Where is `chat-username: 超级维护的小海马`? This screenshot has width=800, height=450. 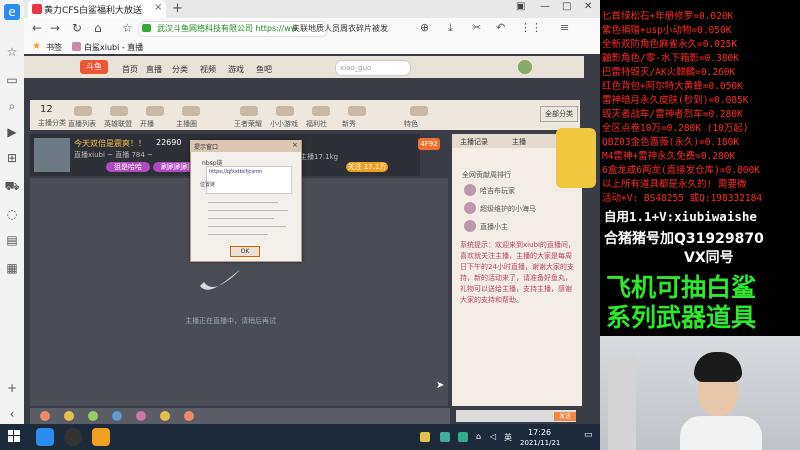 chat-username: 超级维护的小海马 is located at coordinates (508, 209).